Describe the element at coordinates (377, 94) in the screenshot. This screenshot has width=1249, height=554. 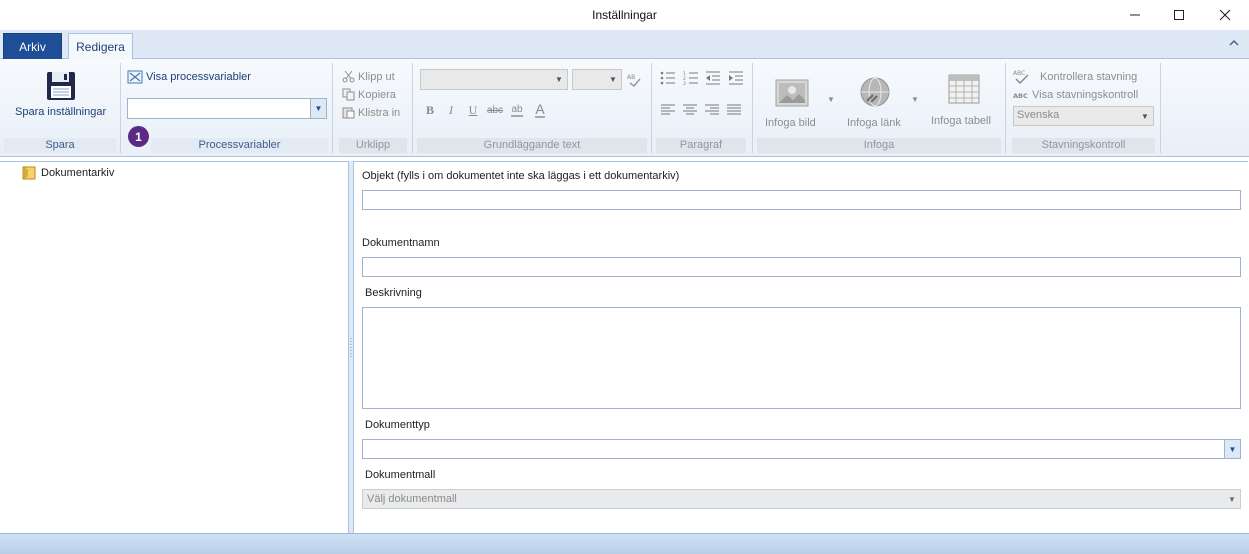
I see `copy-label: Kopiera` at that location.